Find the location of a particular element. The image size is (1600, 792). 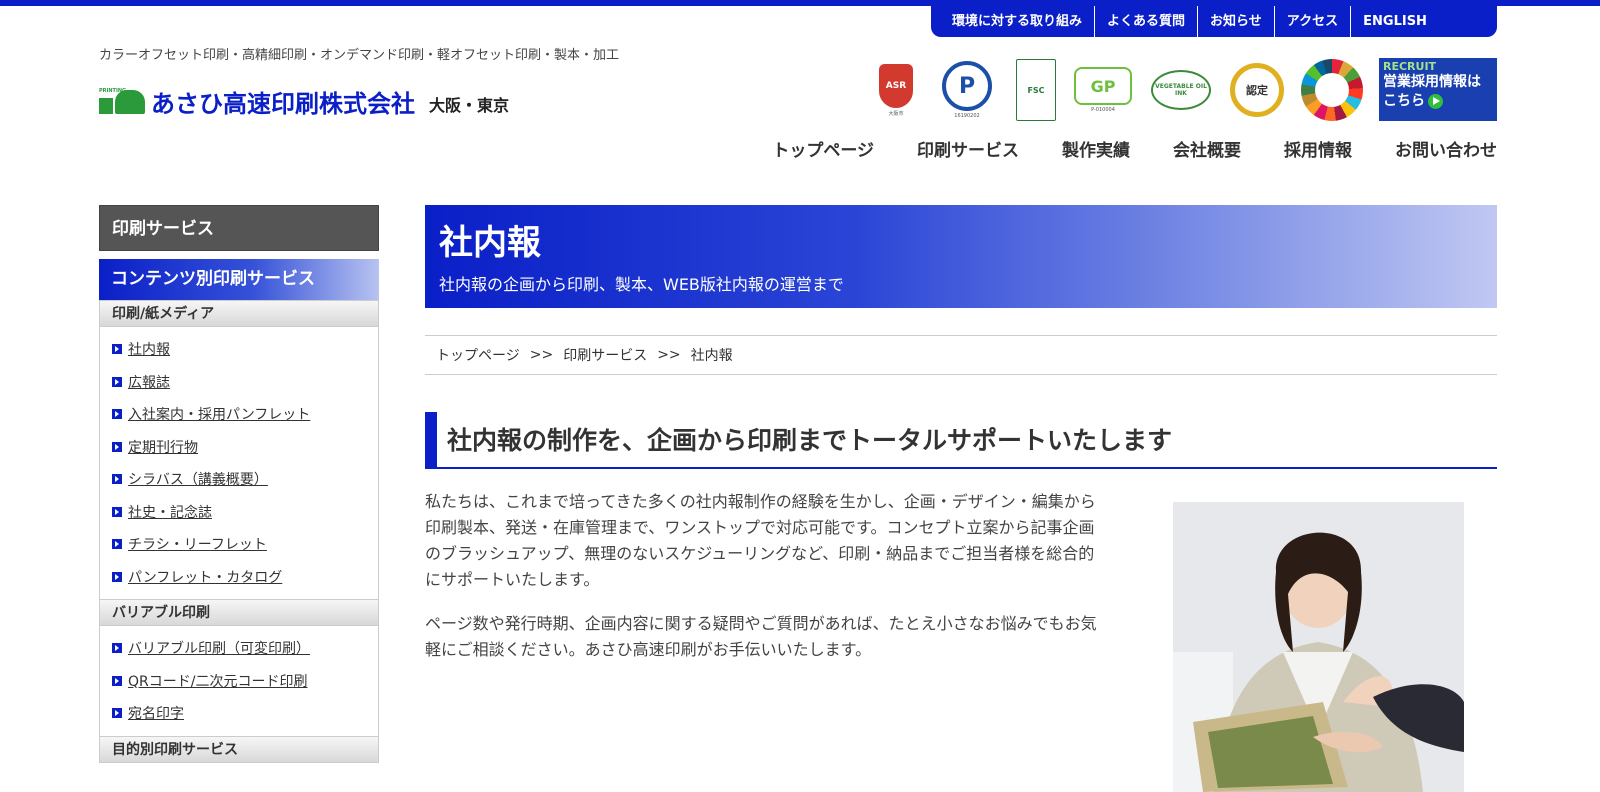

play-arrow-icon is located at coordinates (1435, 101).